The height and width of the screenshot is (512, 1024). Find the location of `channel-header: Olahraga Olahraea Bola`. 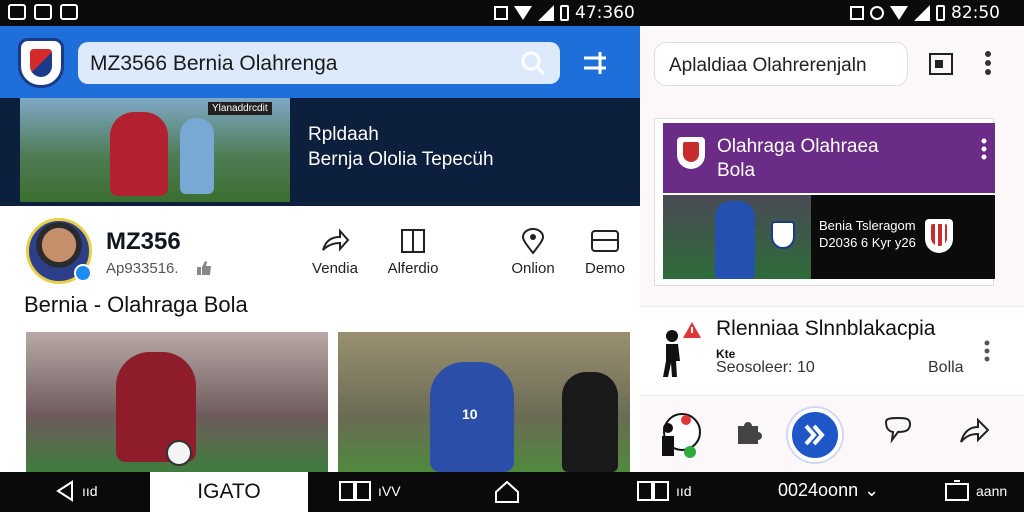

channel-header: Olahraga Olahraea Bola is located at coordinates (829, 158).